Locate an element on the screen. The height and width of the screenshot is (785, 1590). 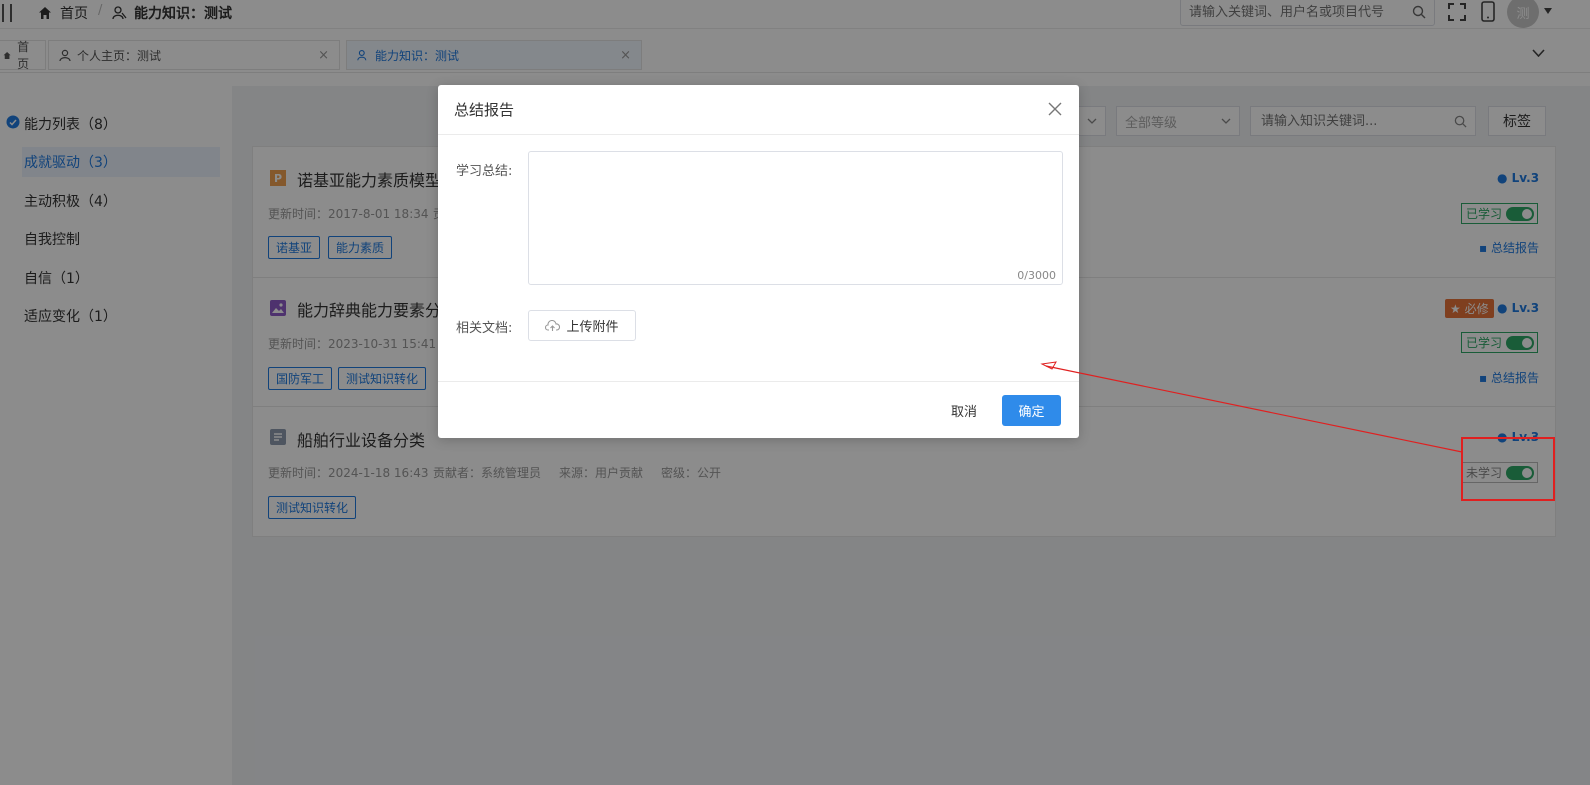
summary-textarea: 0/3000 is located at coordinates (795, 218).